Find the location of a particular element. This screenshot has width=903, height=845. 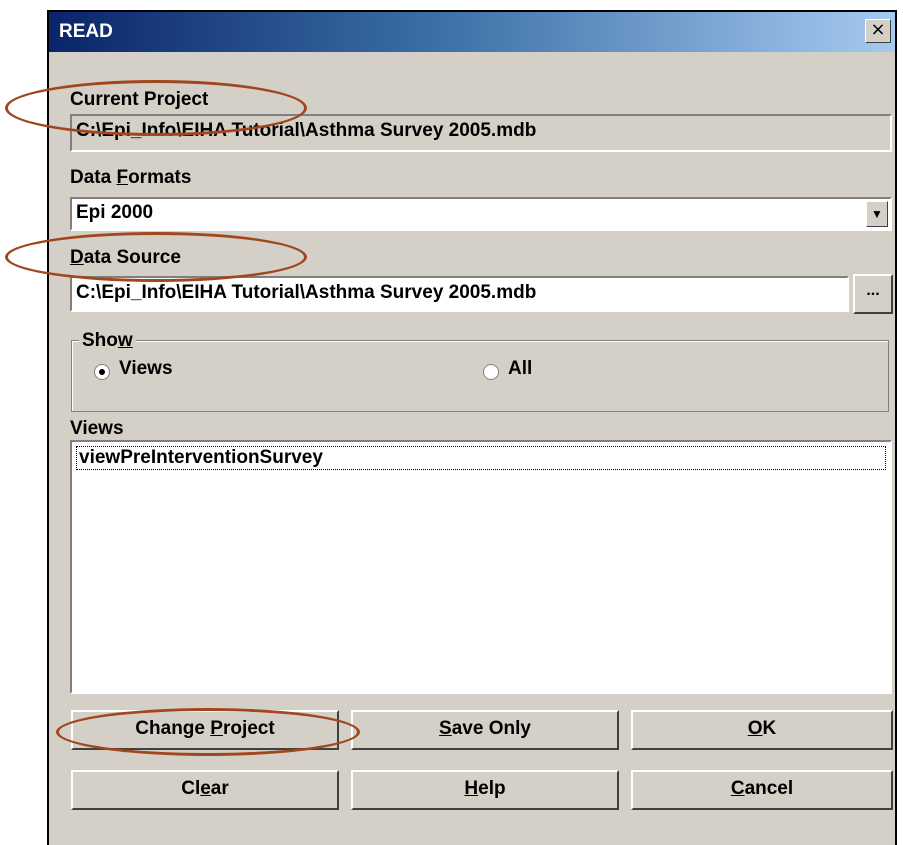

close-button: × is located at coordinates (878, 31).